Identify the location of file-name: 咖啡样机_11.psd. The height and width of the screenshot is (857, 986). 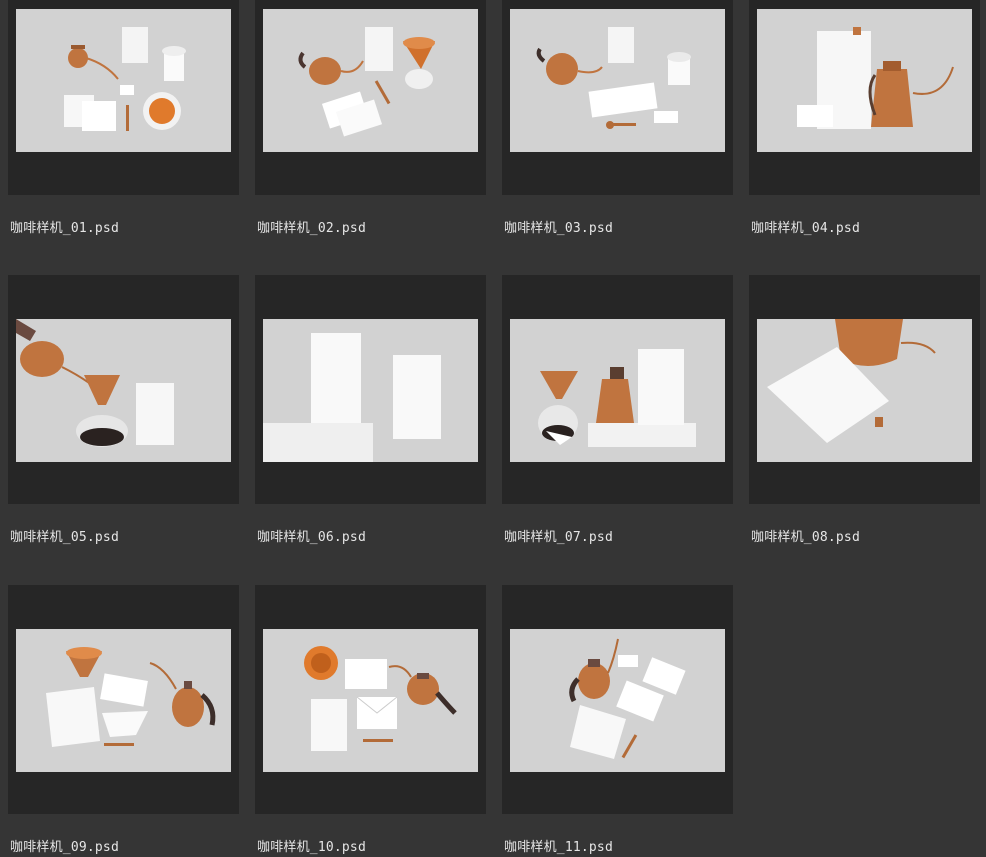
(558, 845).